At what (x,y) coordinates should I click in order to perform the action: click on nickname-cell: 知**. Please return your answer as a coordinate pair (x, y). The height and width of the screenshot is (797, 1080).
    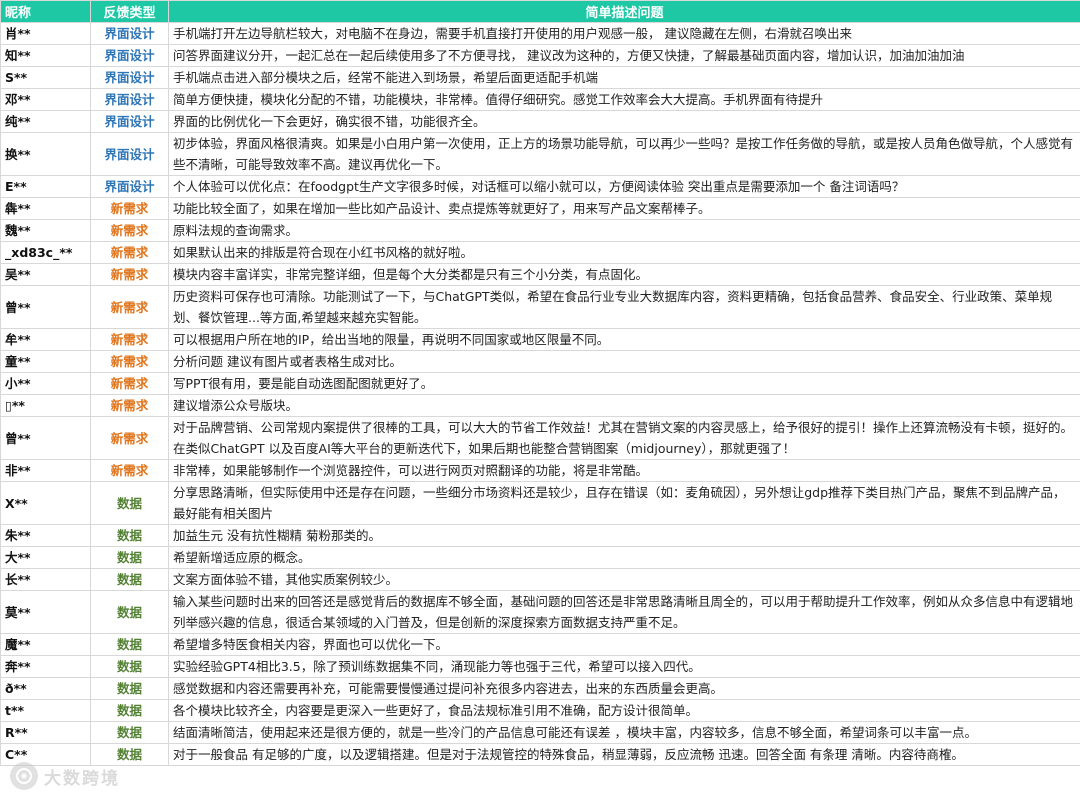
    Looking at the image, I should click on (45, 55).